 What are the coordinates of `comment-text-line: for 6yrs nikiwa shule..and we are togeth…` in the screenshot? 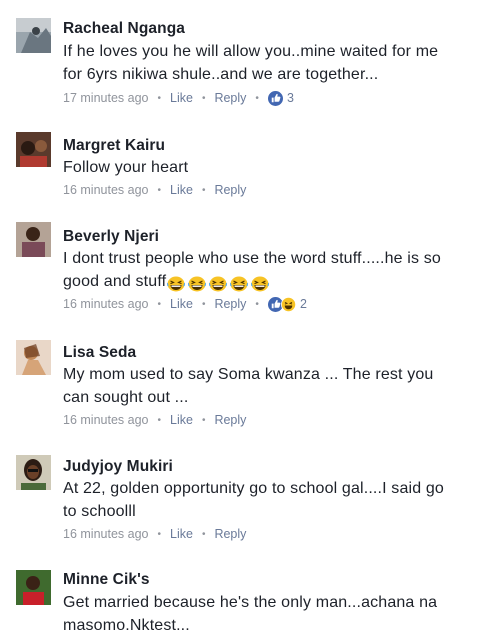 It's located at (221, 74).